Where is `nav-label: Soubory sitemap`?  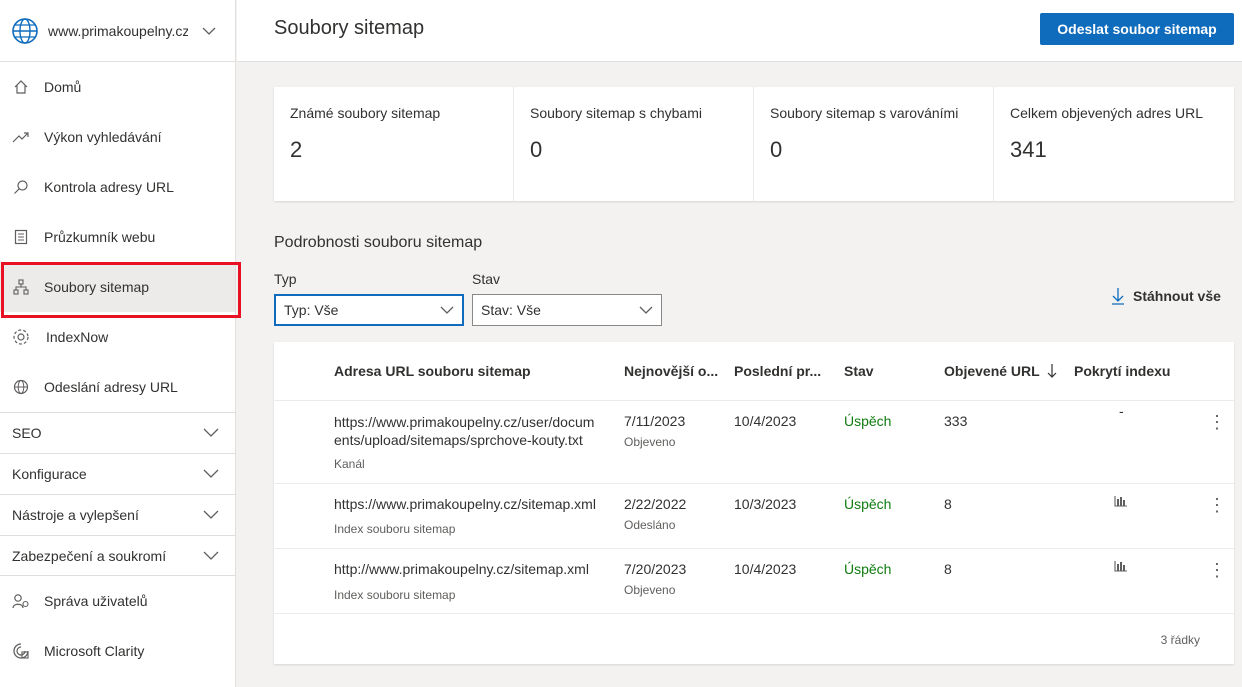 nav-label: Soubory sitemap is located at coordinates (97, 287).